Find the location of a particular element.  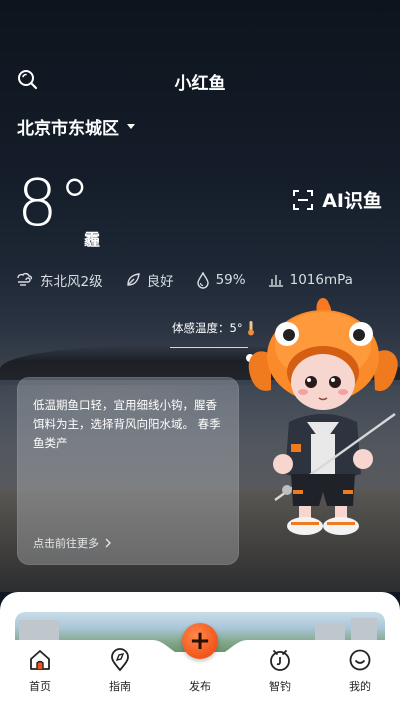

tab-guide-label: 指南 is located at coordinates (120, 686).